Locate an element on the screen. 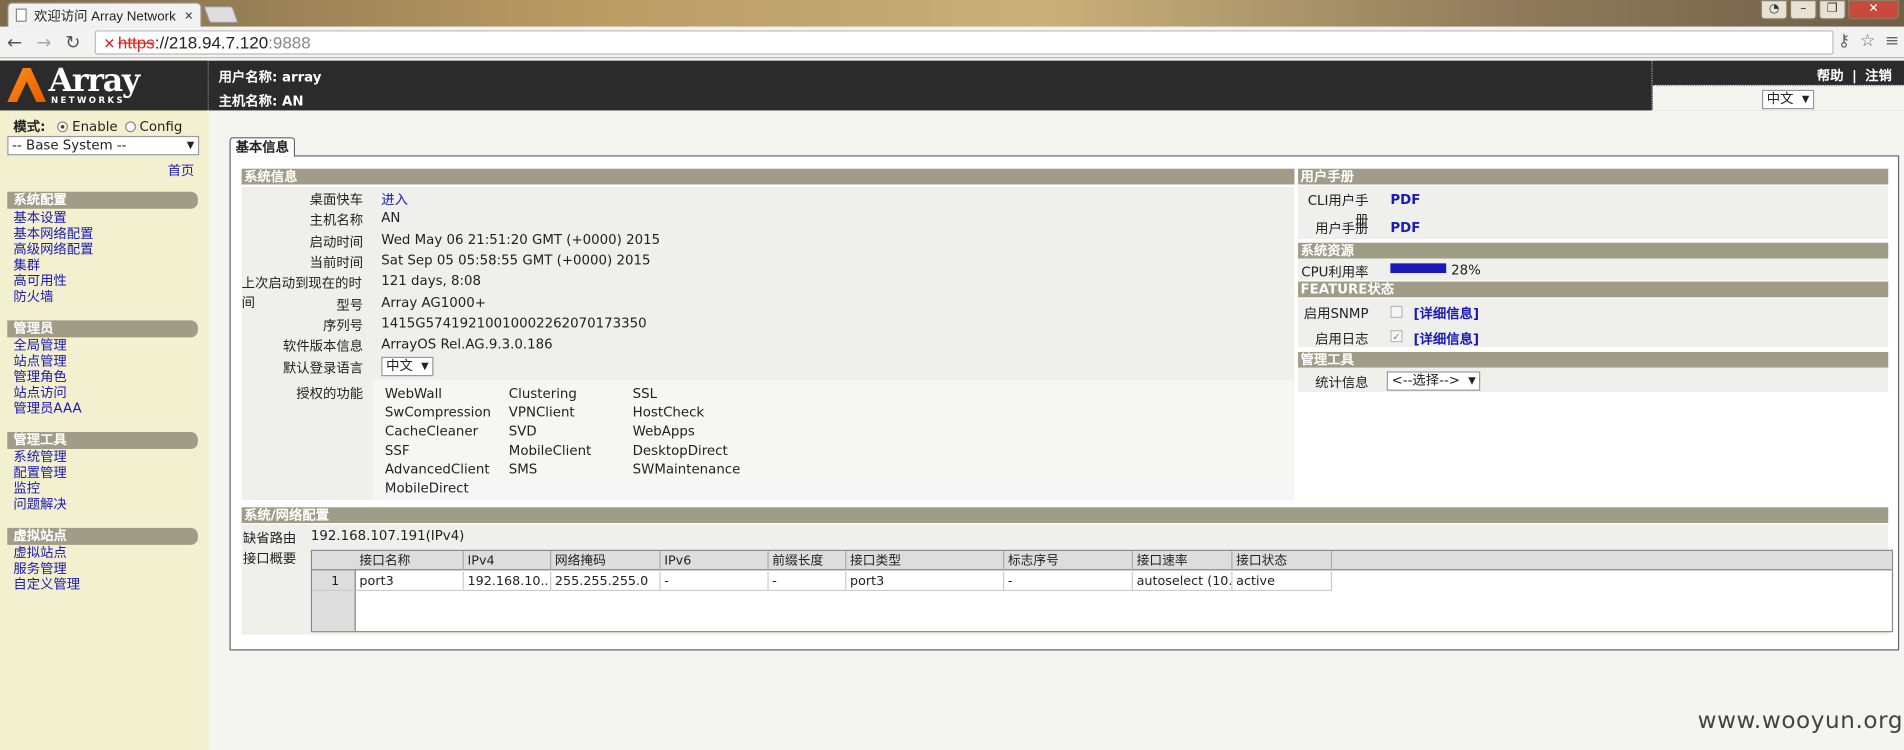  col-header: 接口状态 is located at coordinates (1283, 560).